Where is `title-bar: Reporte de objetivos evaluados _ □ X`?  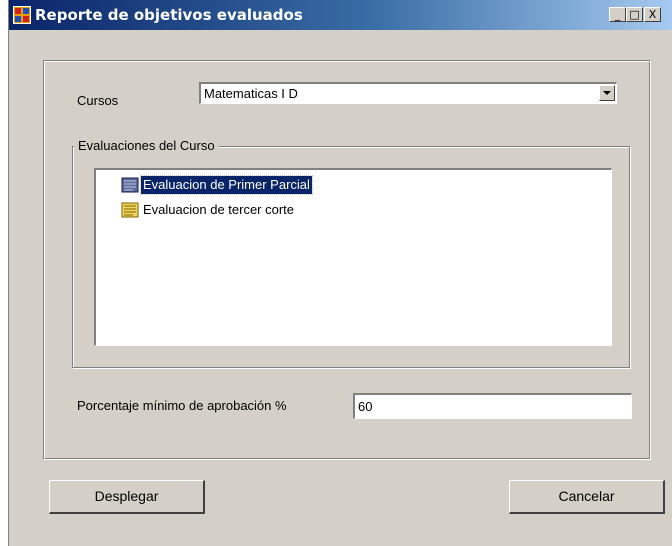
title-bar: Reporte de objetivos evaluados _ □ X is located at coordinates (340, 15).